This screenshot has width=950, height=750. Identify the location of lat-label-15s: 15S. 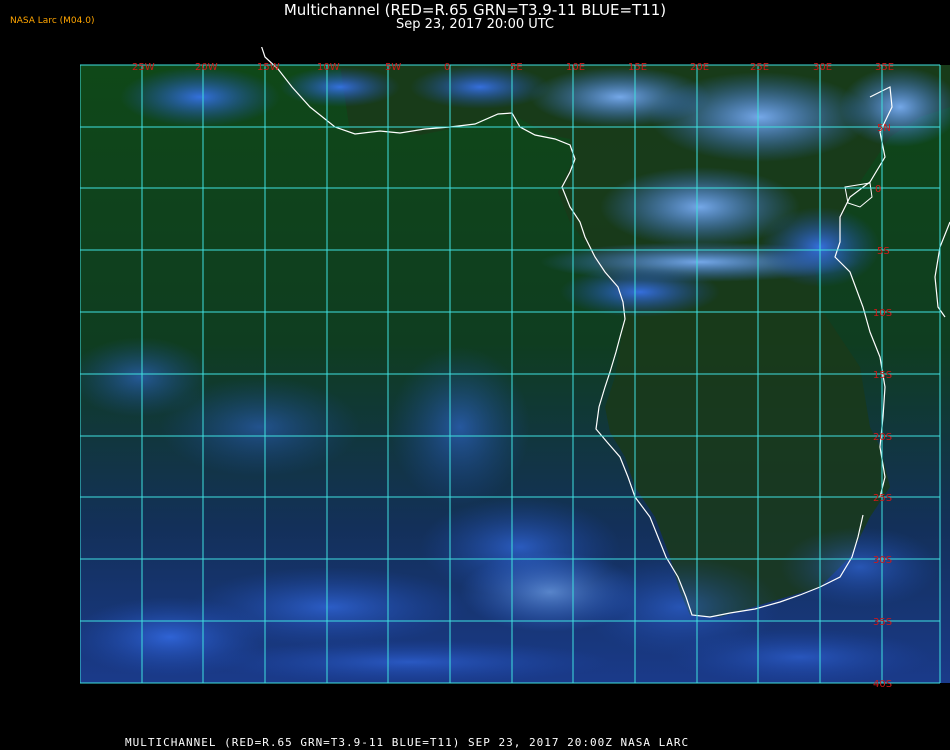
(882, 375).